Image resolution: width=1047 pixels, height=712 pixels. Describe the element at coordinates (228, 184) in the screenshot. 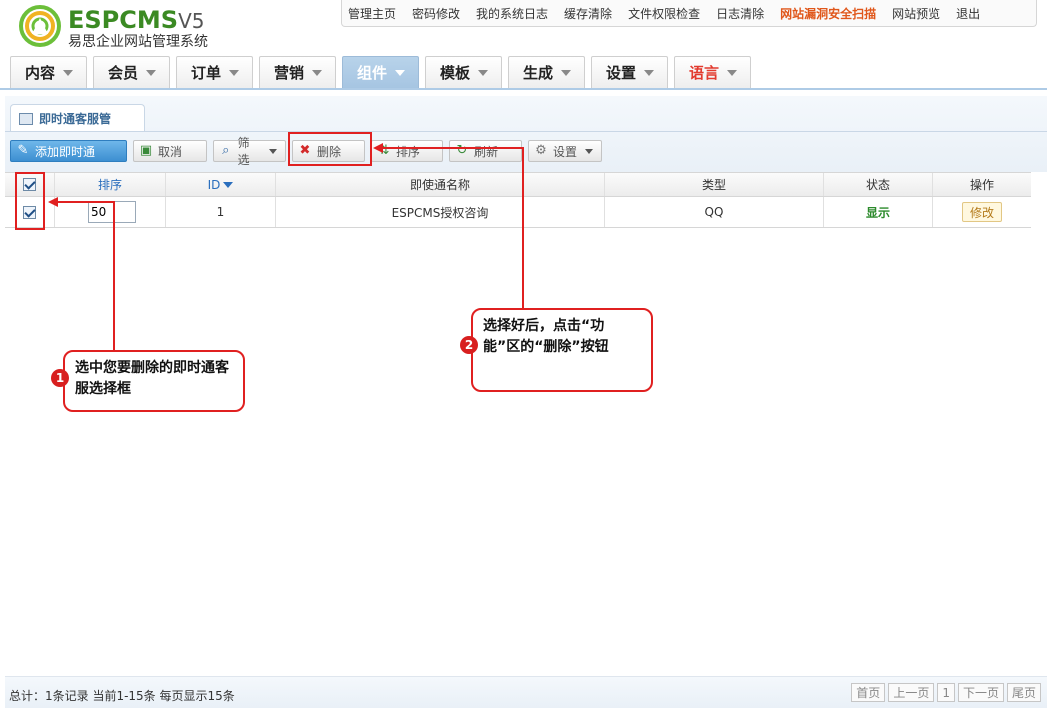

I see `sort-down-icon` at that location.